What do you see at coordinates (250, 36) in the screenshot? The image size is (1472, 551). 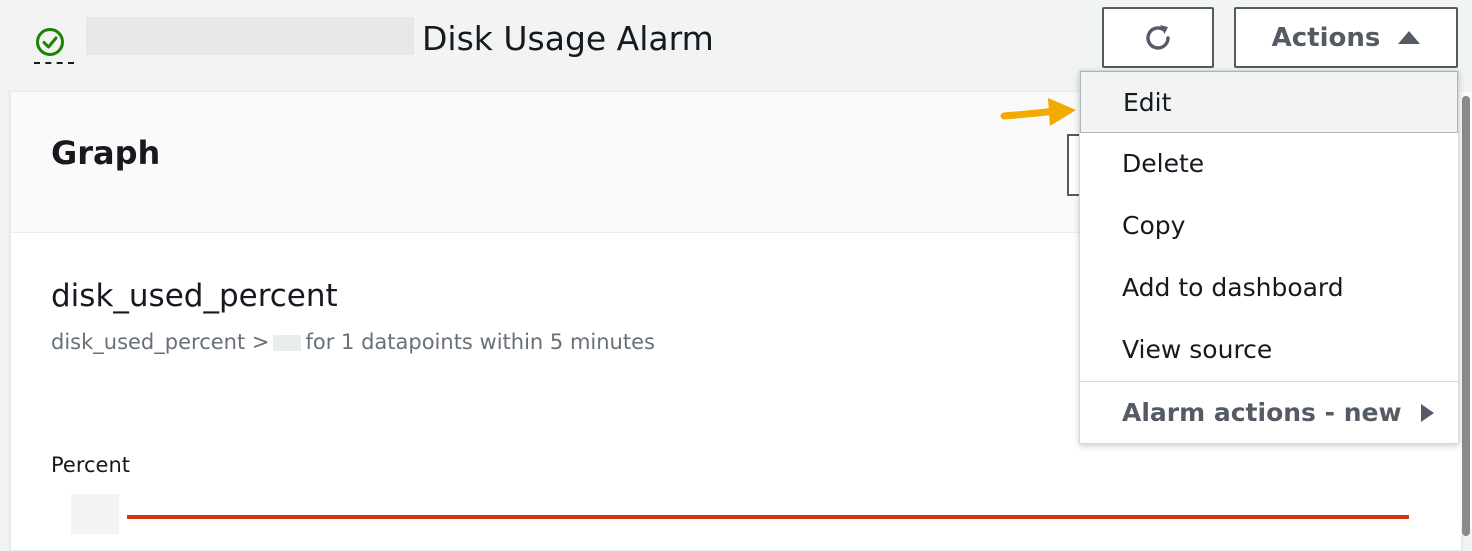 I see `redacted-alarm-name` at bounding box center [250, 36].